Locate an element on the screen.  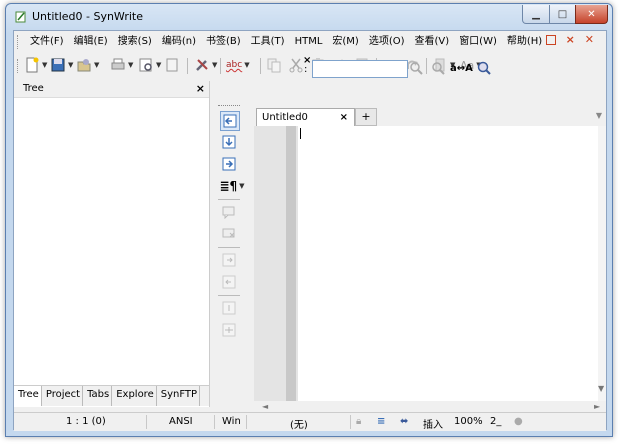
menu-encoding: 编码(n) is located at coordinates (179, 41).